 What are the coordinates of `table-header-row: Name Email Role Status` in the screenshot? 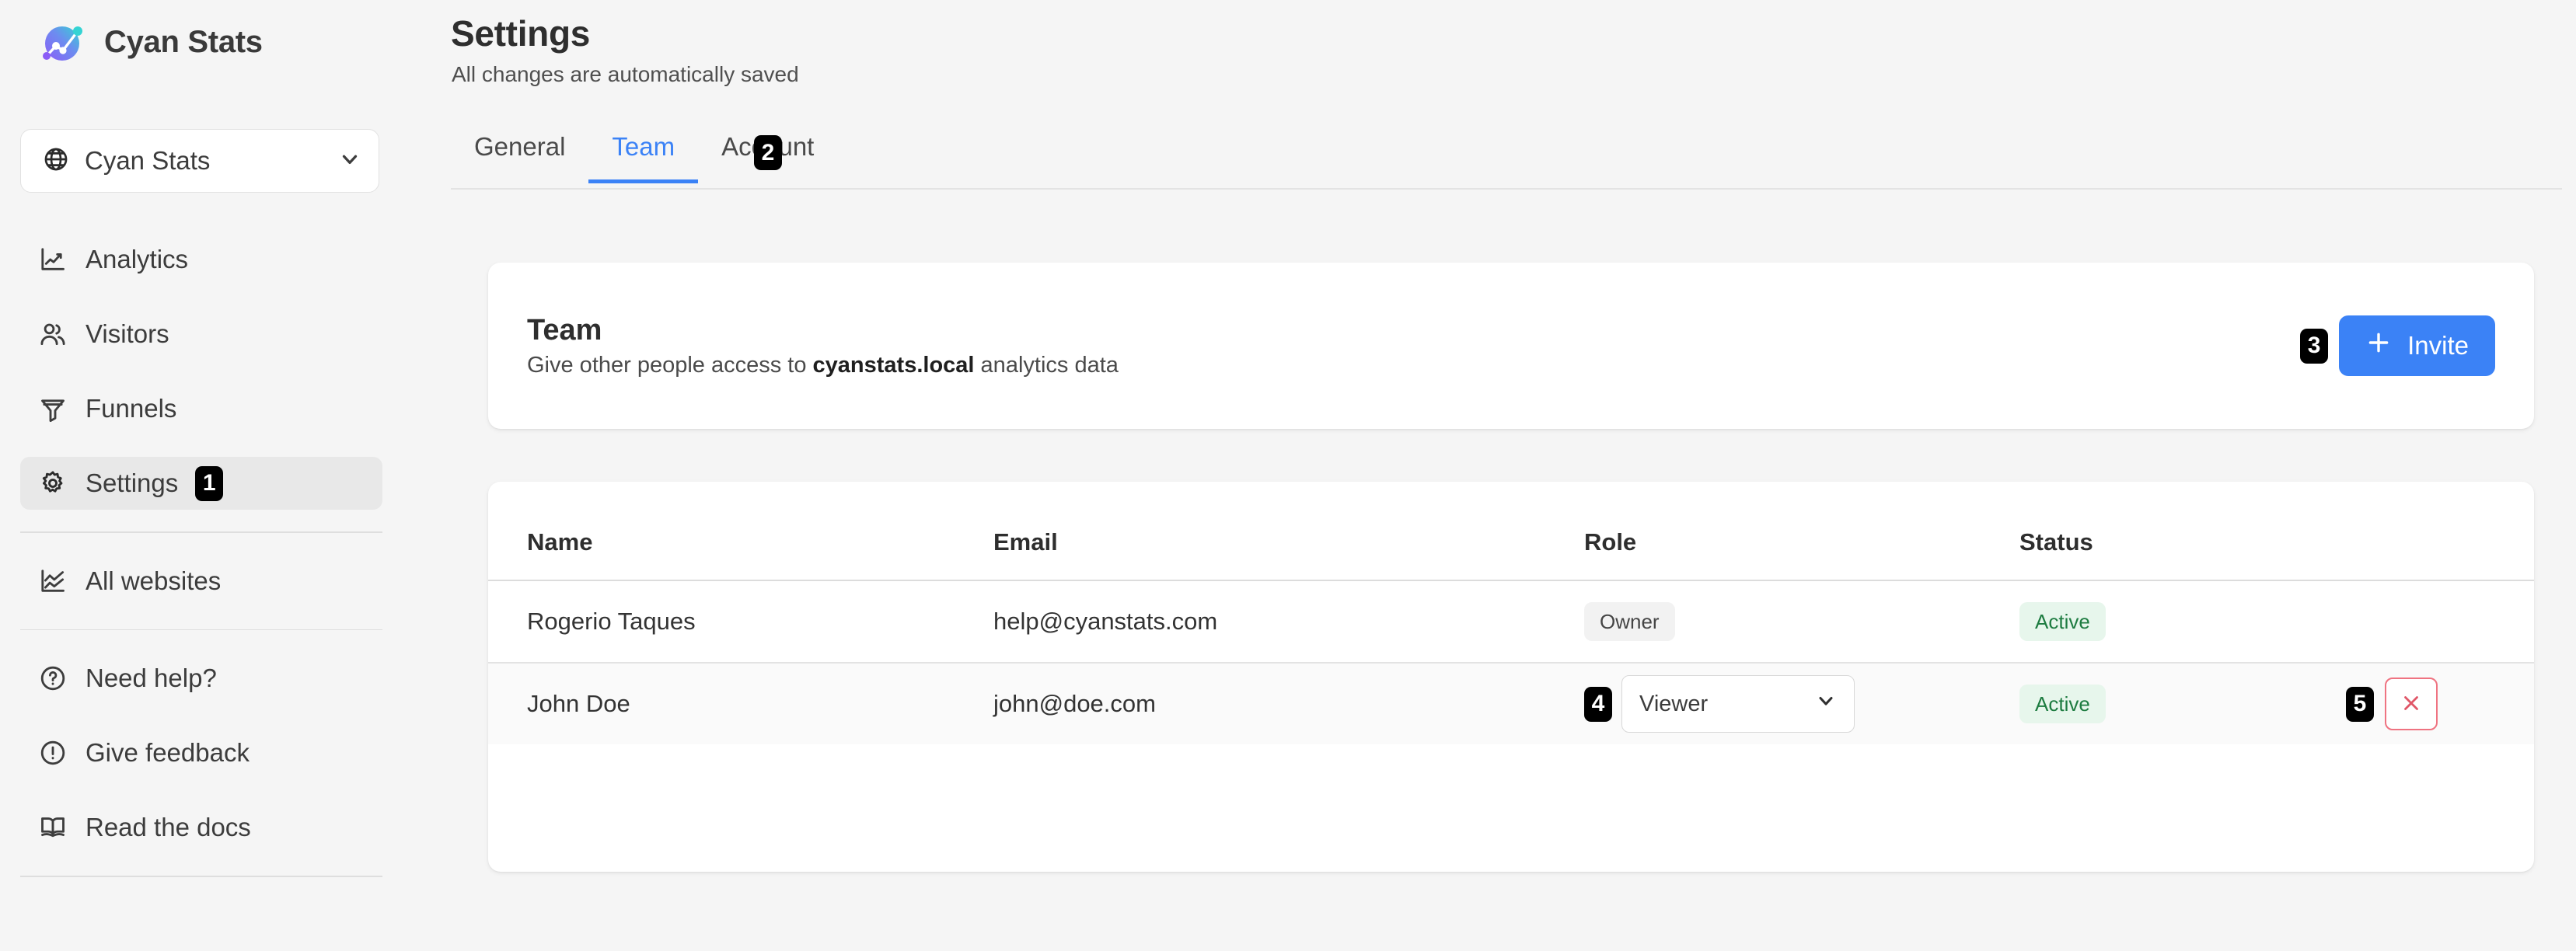 It's located at (1511, 531).